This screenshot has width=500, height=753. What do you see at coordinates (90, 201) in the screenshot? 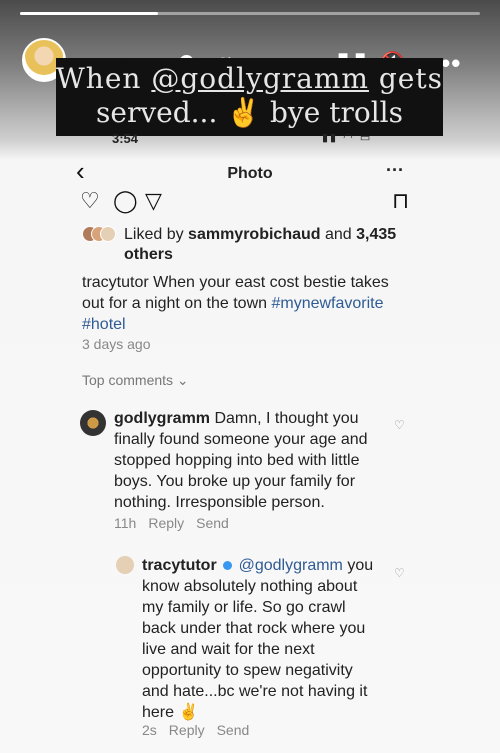
I see `heart-icon: ♡` at bounding box center [90, 201].